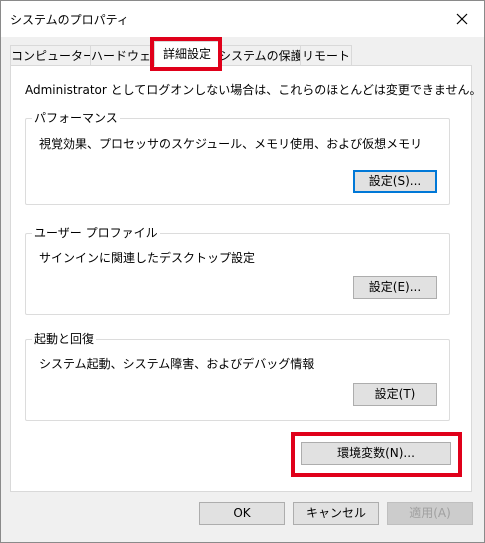  Describe the element at coordinates (237, 274) in the screenshot. I see `user-profiles-group` at that location.